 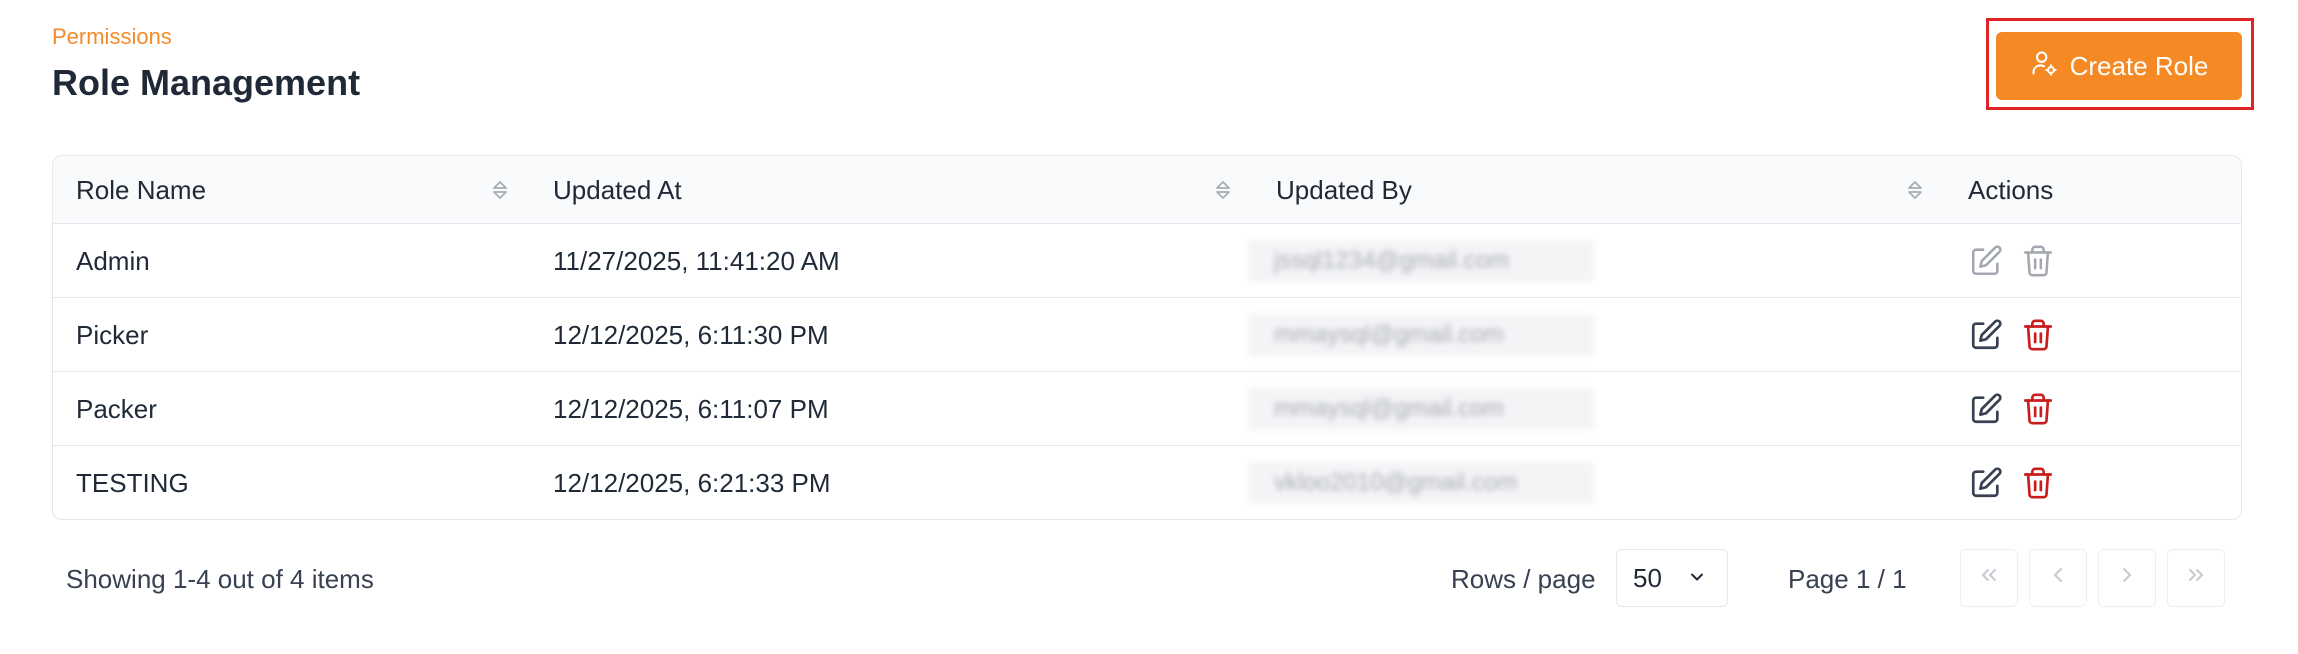 What do you see at coordinates (1697, 578) in the screenshot?
I see `chevron-down-icon` at bounding box center [1697, 578].